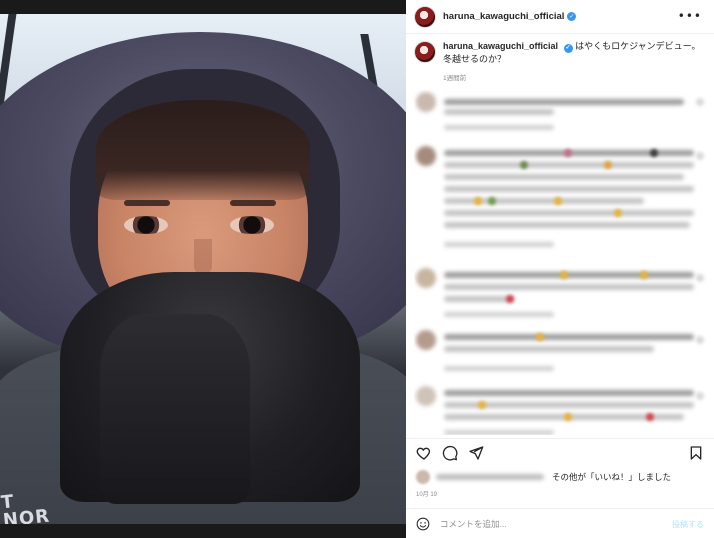  What do you see at coordinates (688, 524) in the screenshot?
I see `post-comment-button: 投稿する` at bounding box center [688, 524].